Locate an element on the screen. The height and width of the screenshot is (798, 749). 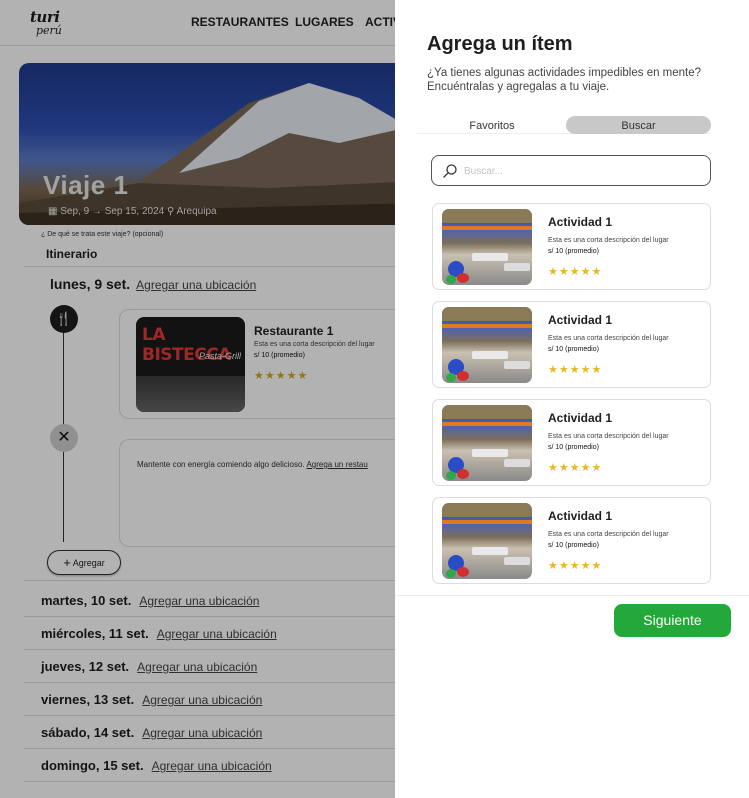
search-input is located at coordinates (579, 171).